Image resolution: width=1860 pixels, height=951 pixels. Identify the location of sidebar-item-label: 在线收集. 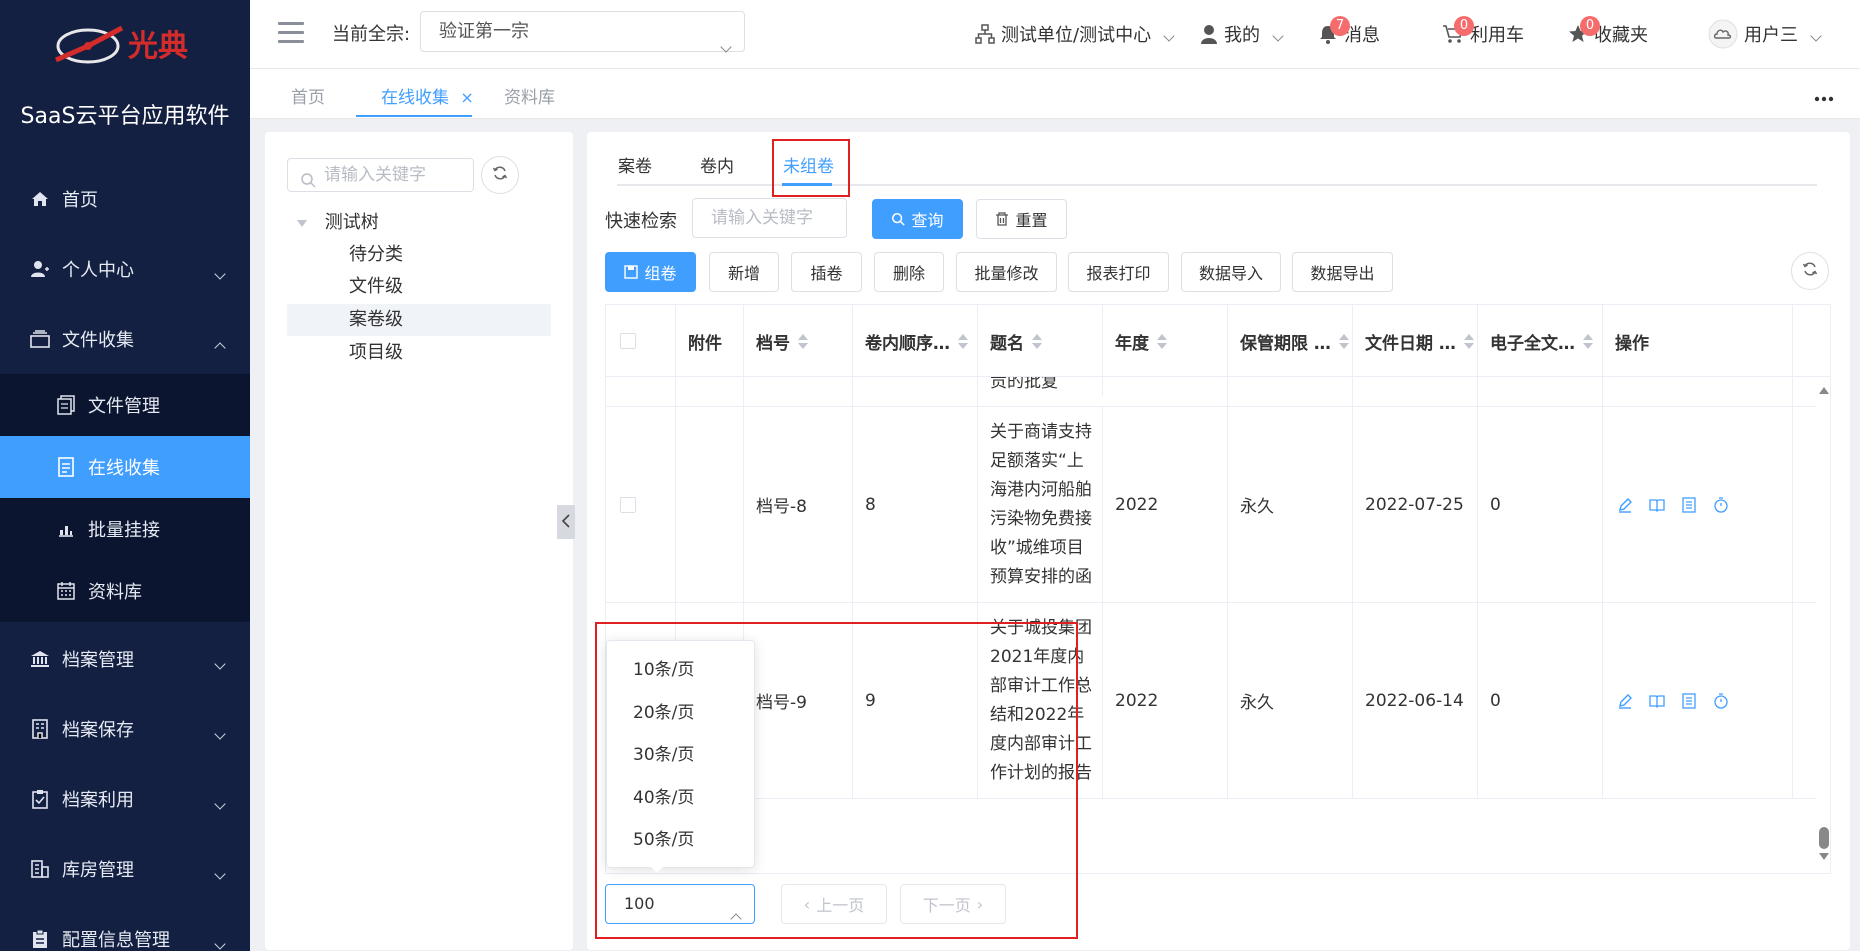
(124, 468).